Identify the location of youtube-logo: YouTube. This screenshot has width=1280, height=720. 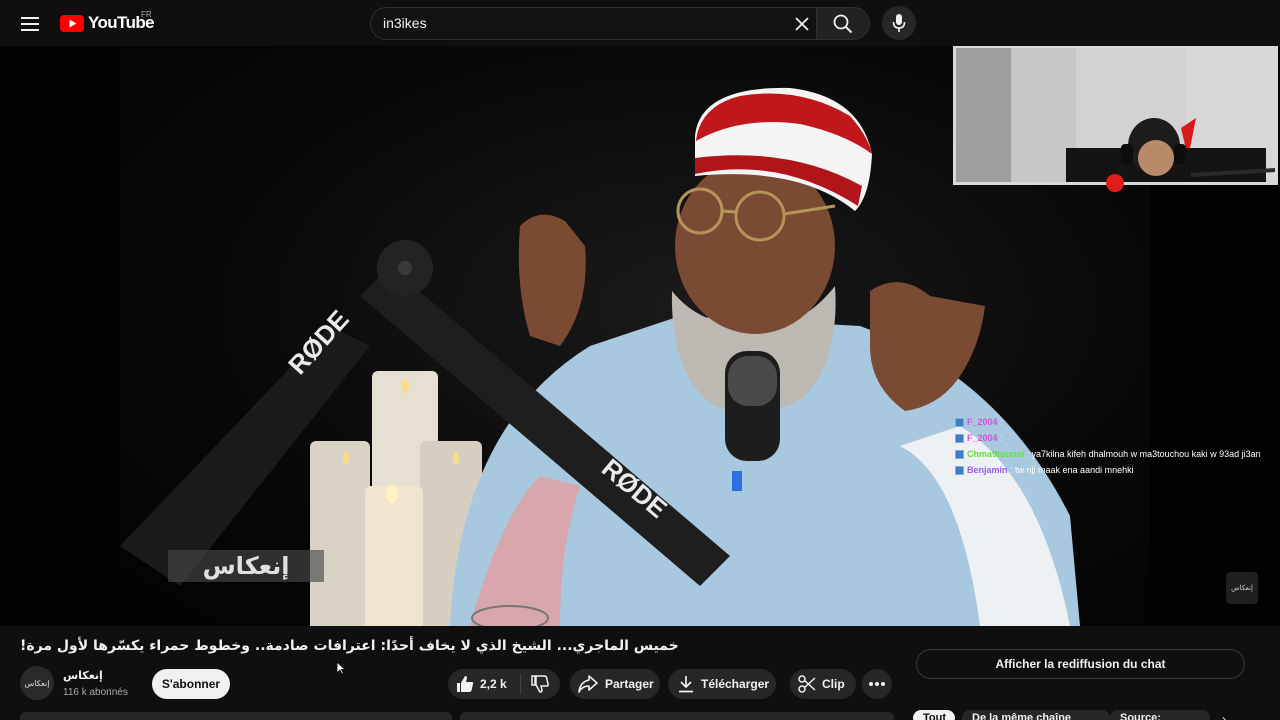
(107, 23).